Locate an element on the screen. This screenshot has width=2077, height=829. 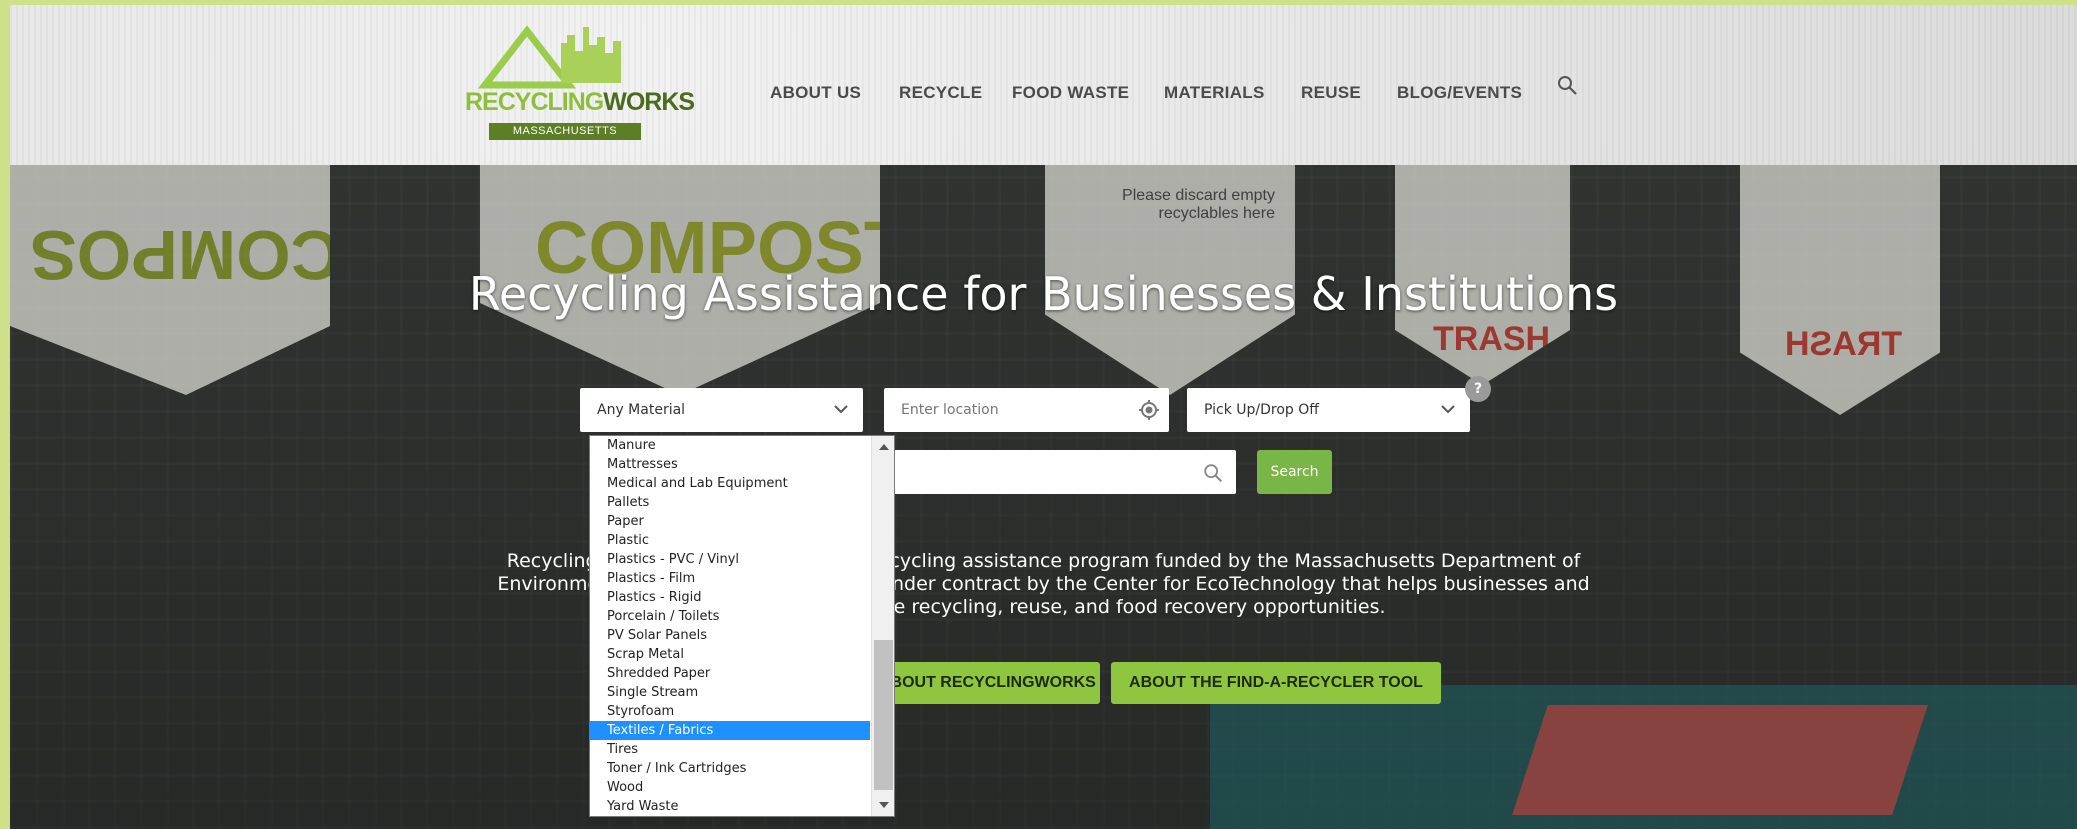
nav-food-waste: FOOD WASTE is located at coordinates (1070, 93).